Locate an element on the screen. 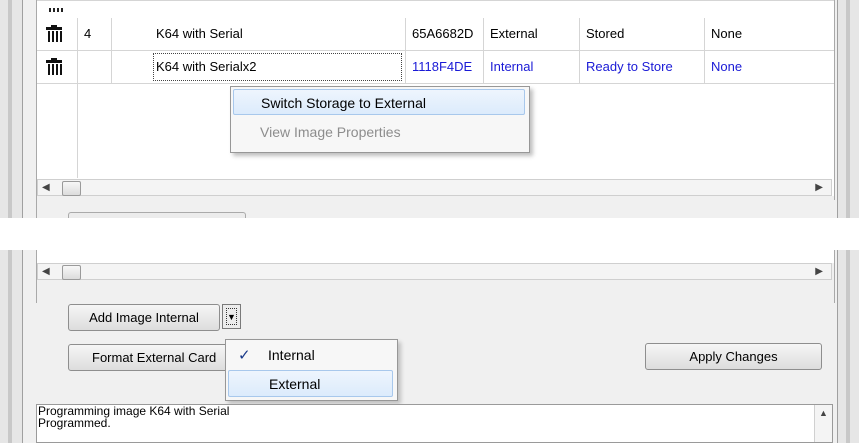  format-external-card-button: Format External Card is located at coordinates (148, 357).